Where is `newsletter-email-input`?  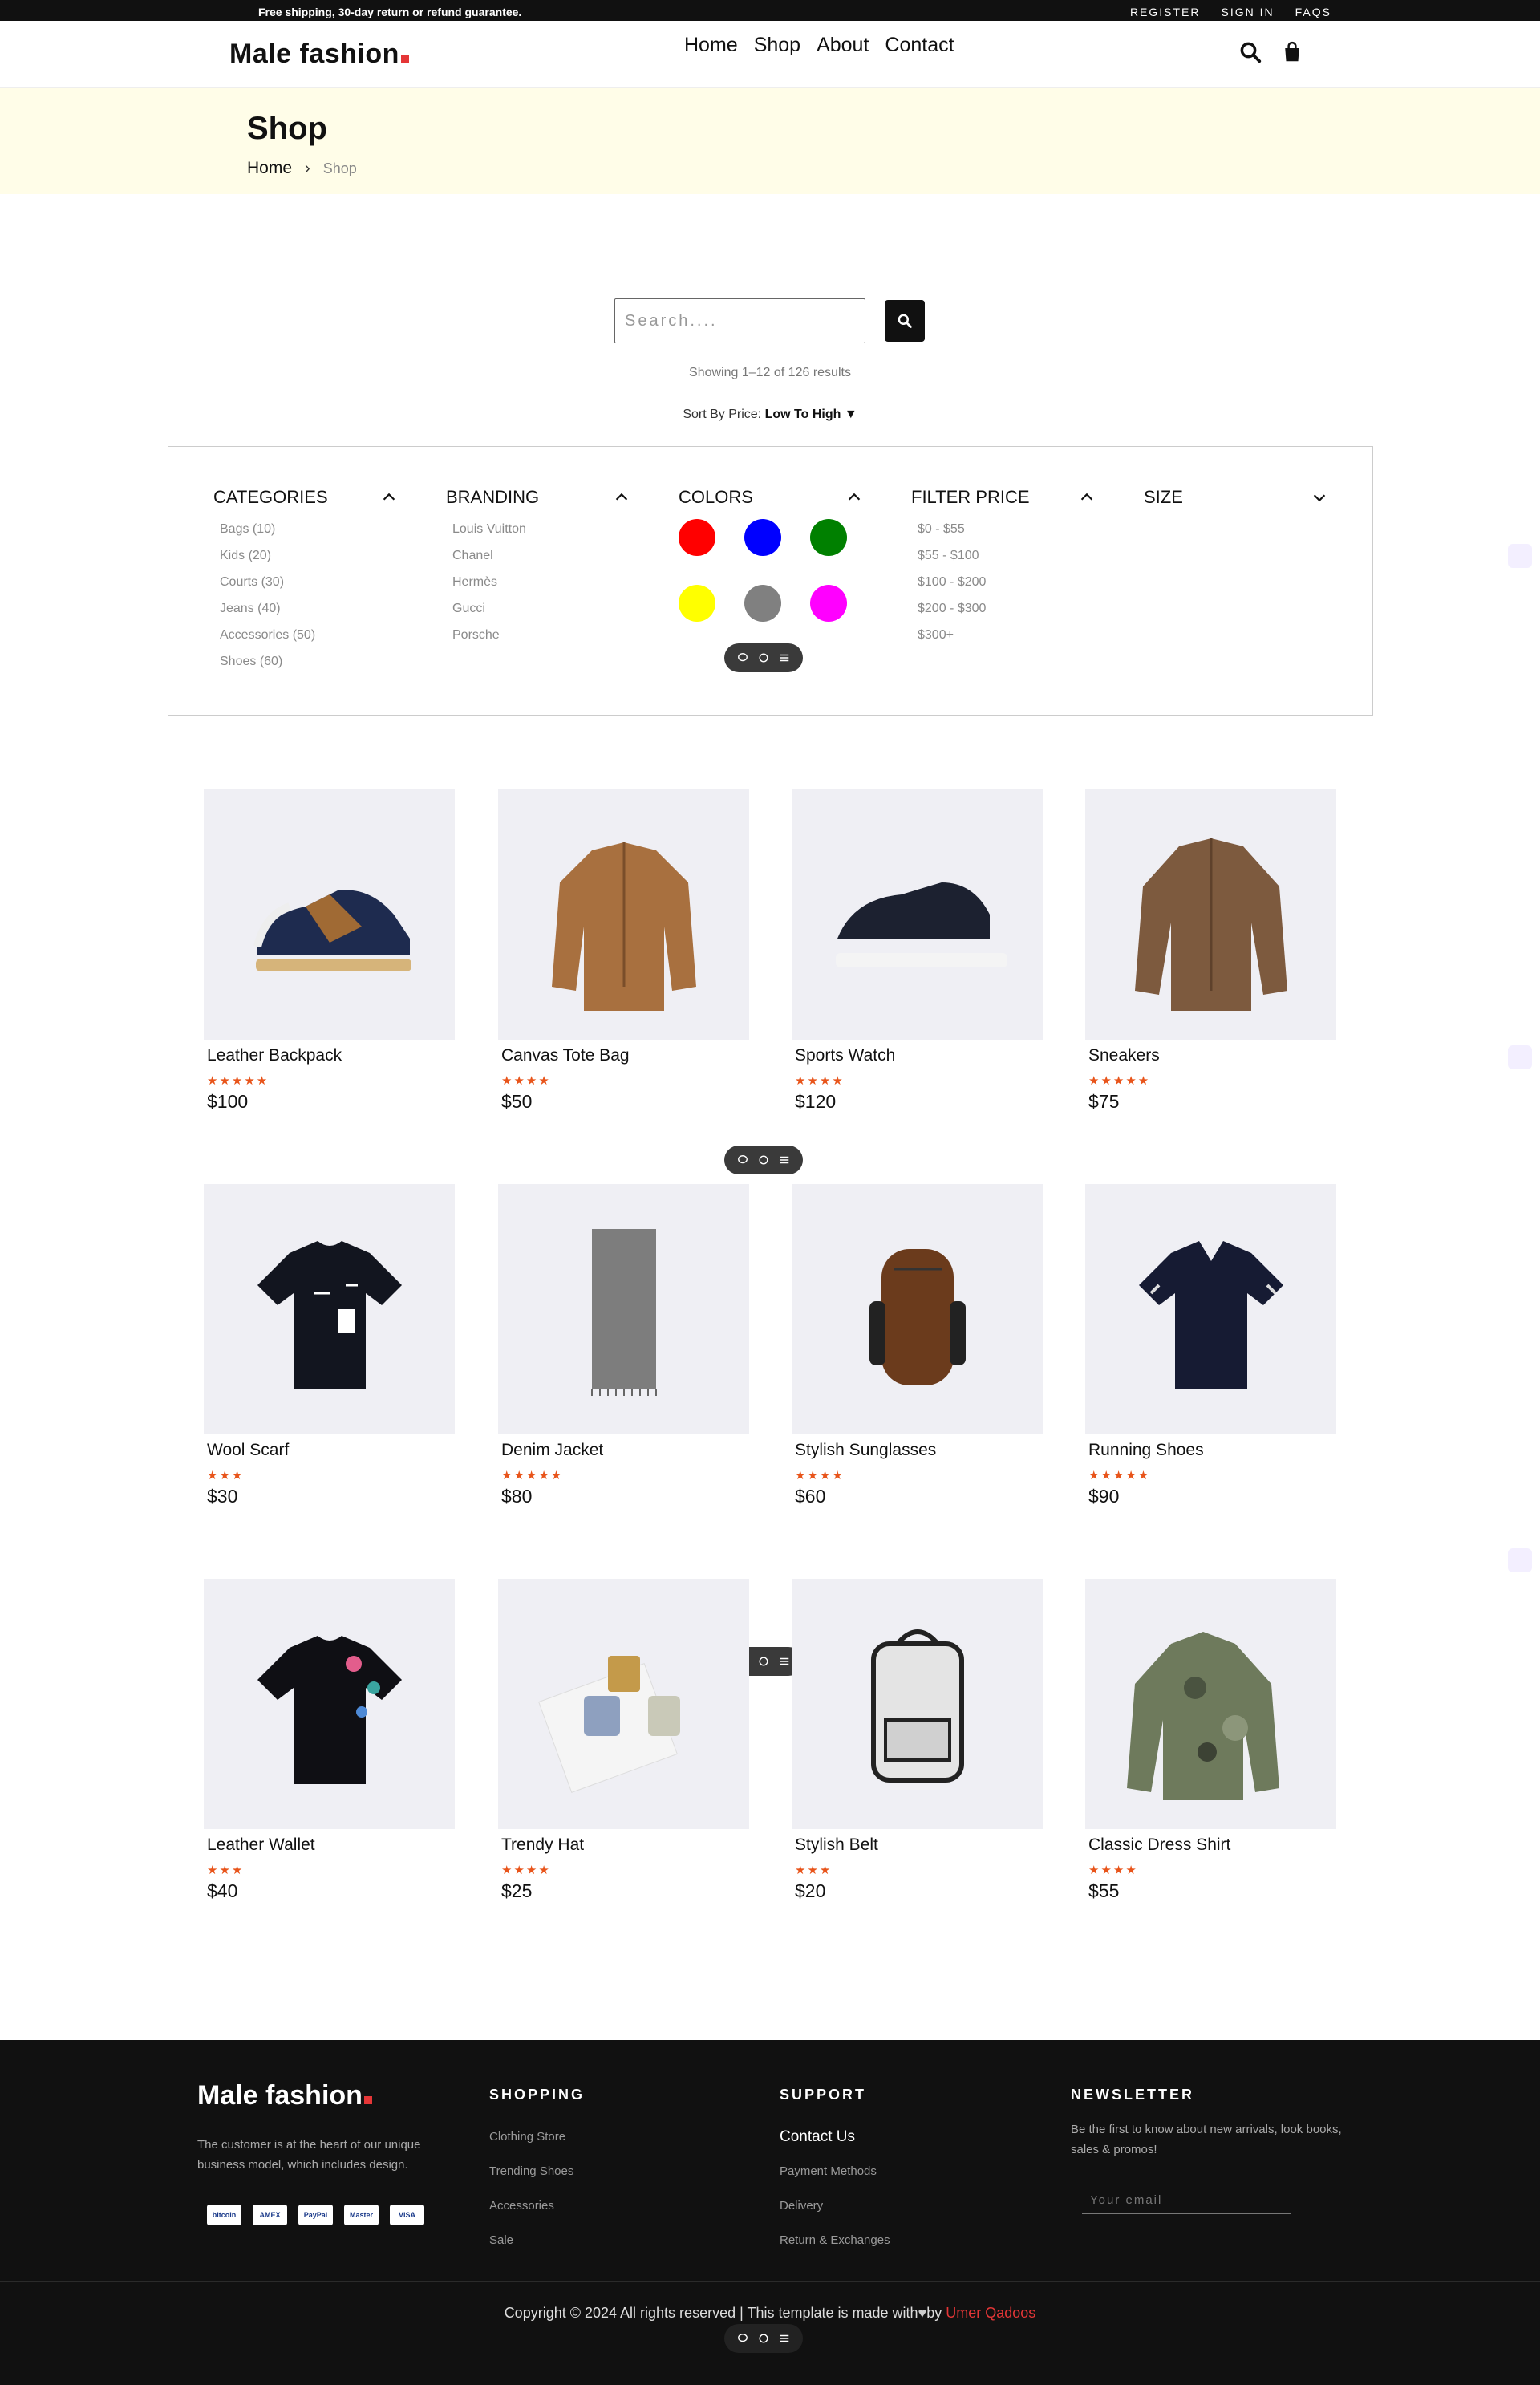
newsletter-email-input is located at coordinates (1186, 2200).